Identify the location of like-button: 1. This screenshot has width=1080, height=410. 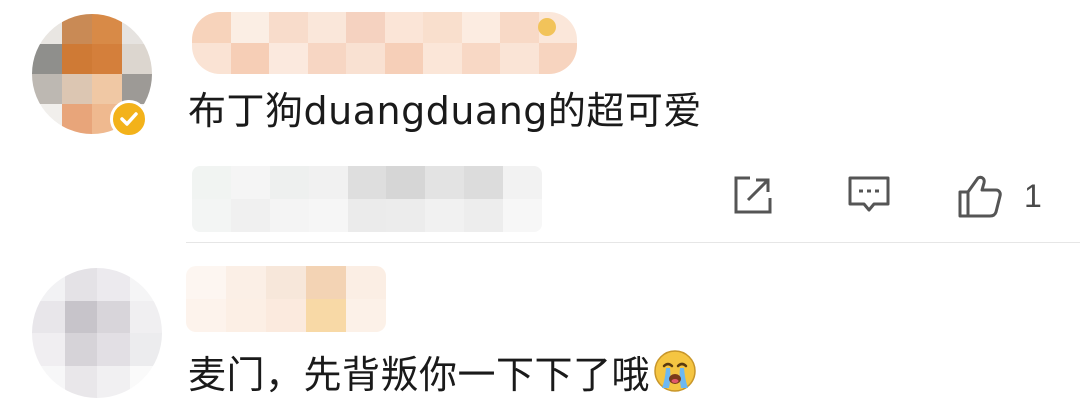
(999, 196).